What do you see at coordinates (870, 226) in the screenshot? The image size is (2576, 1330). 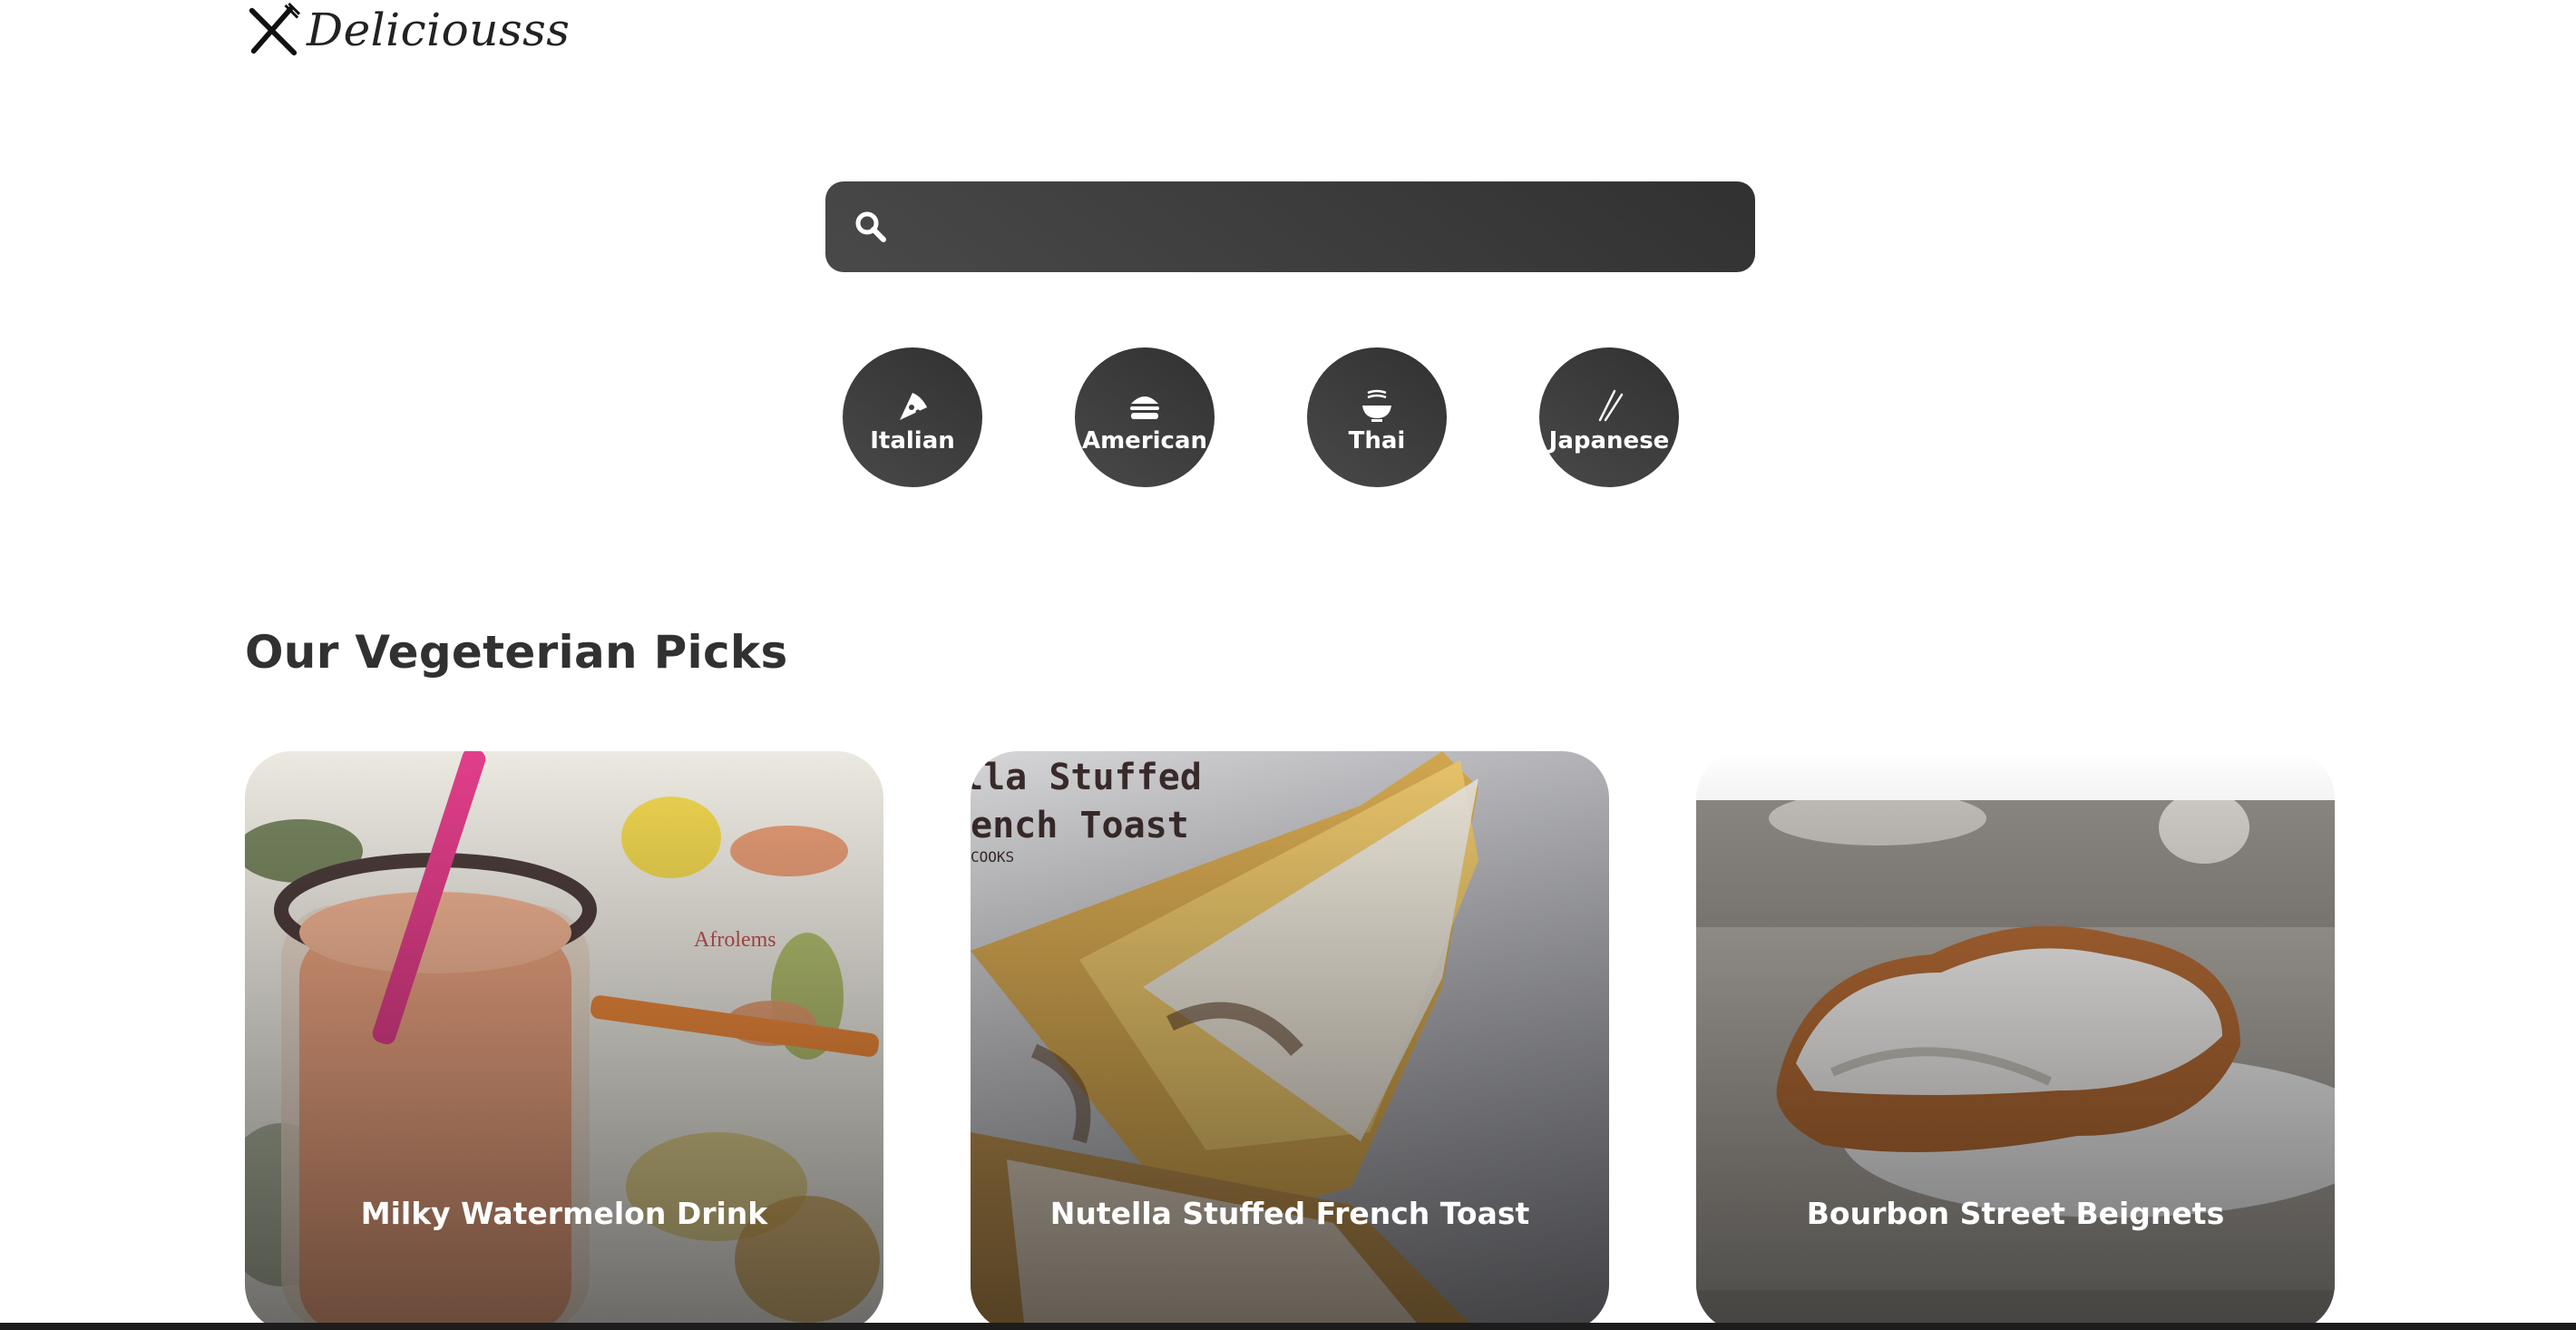 I see `search-icon` at bounding box center [870, 226].